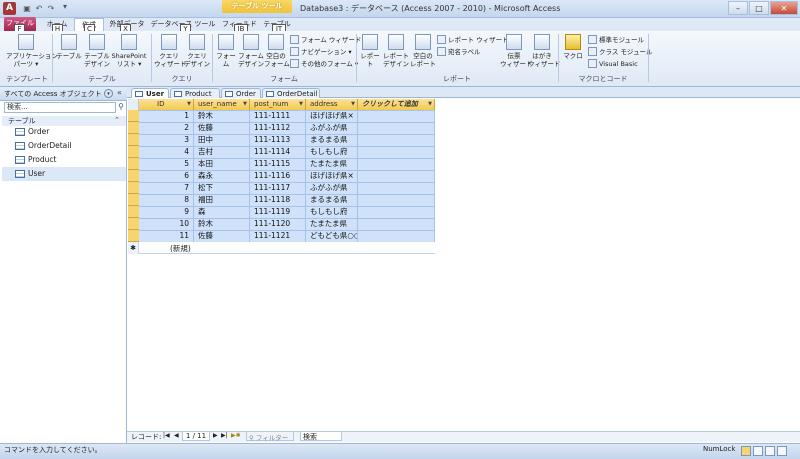 The width and height of the screenshot is (800, 459). Describe the element at coordinates (332, 152) in the screenshot. I see `cell-address: もしもし府` at that location.